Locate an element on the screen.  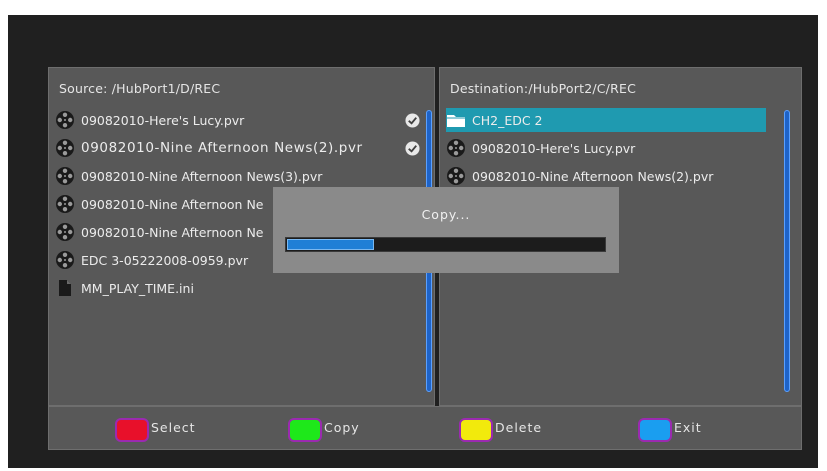
destination-scrollbar is located at coordinates (787, 251).